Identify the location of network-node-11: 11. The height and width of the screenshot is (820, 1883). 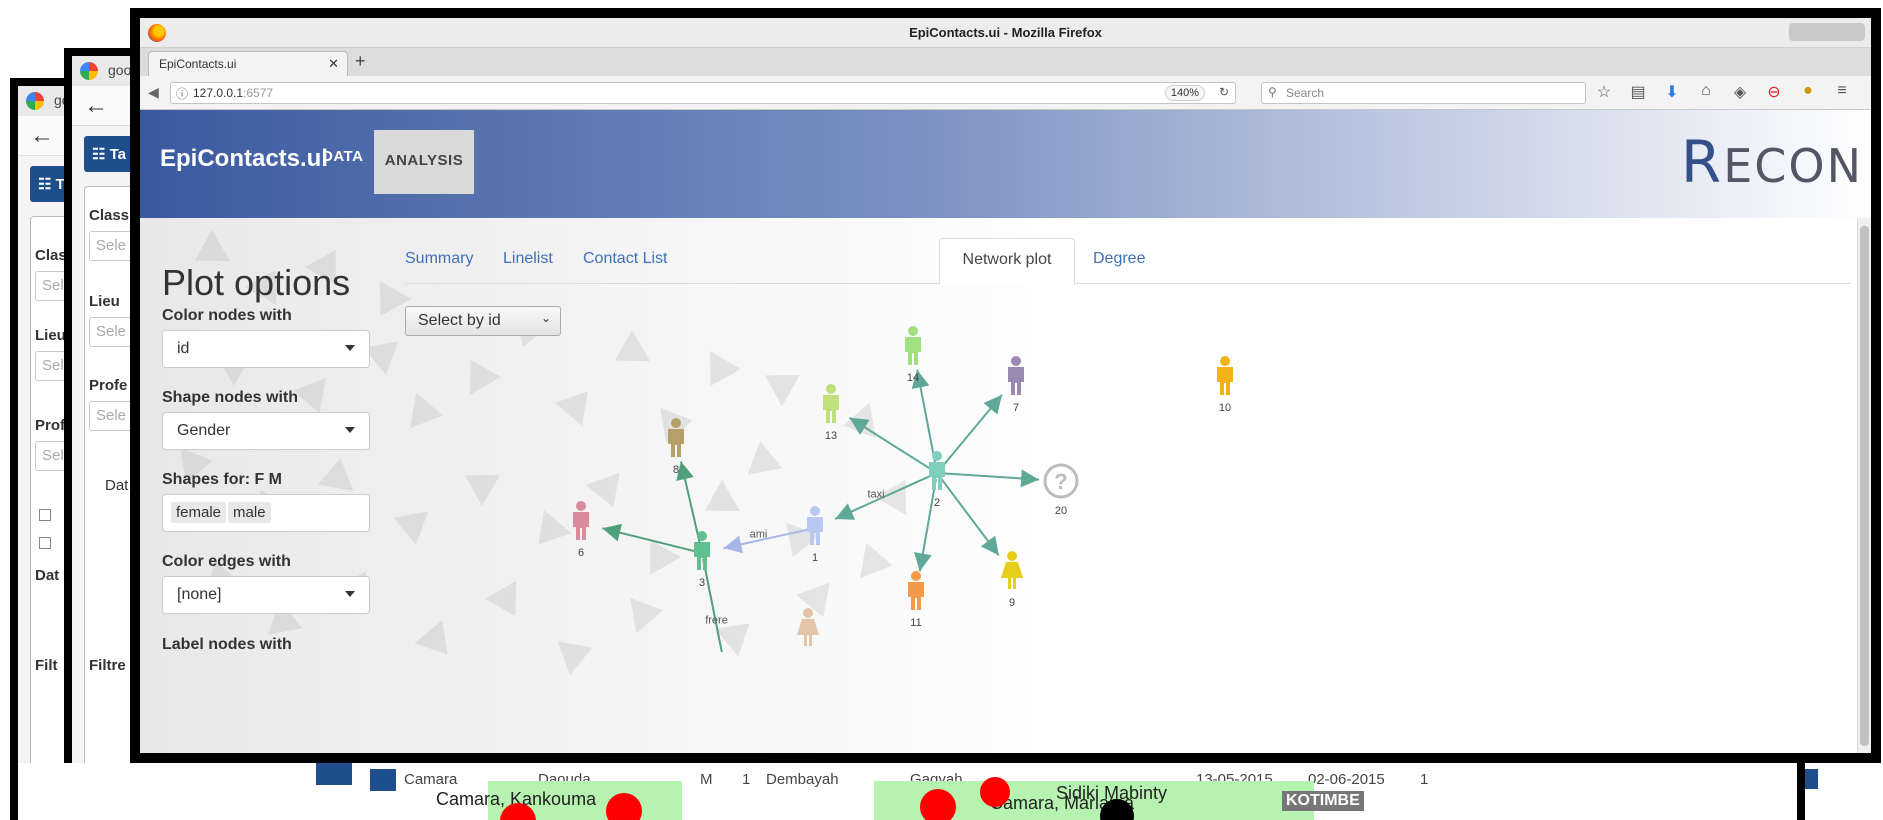
(916, 600).